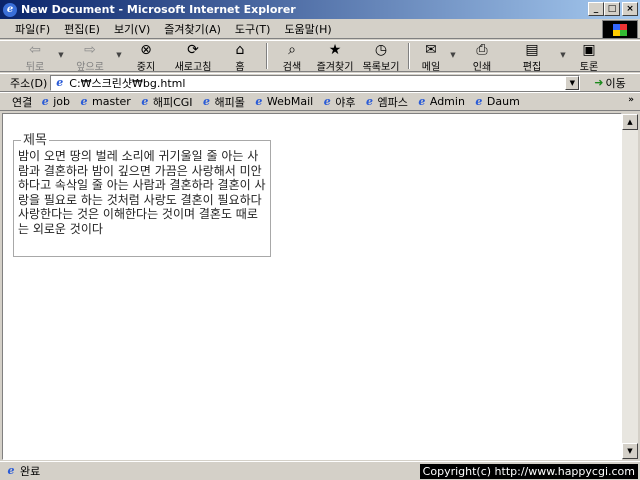 This screenshot has height=480, width=640. What do you see at coordinates (503, 101) in the screenshot?
I see `link-label: Daum` at bounding box center [503, 101].